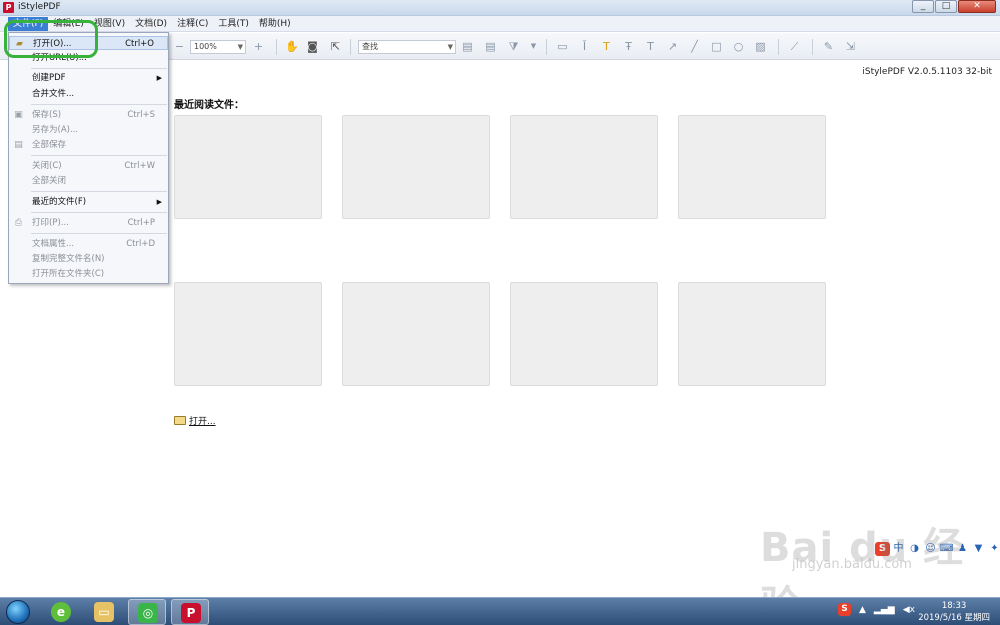 Image resolution: width=1000 pixels, height=625 pixels. I want to click on title-bar: P iStylePDF _ □ ✕, so click(500, 8).